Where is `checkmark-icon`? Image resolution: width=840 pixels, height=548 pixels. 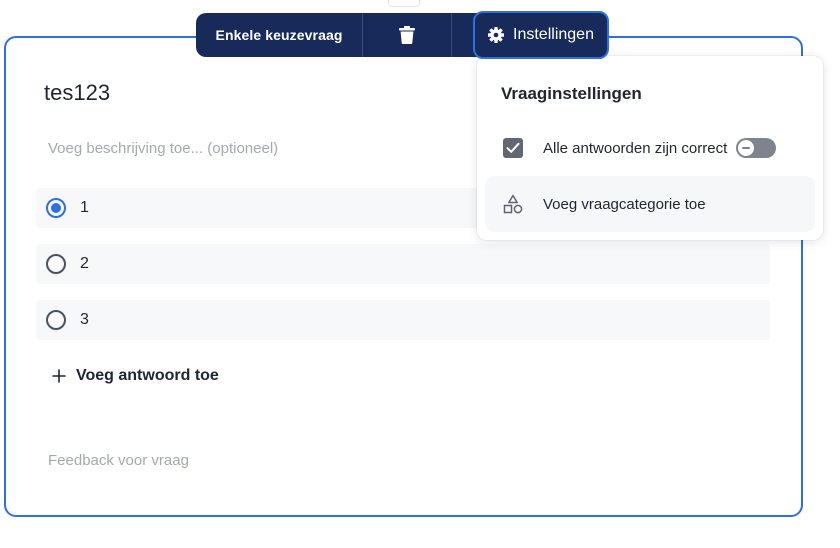
checkmark-icon is located at coordinates (513, 147).